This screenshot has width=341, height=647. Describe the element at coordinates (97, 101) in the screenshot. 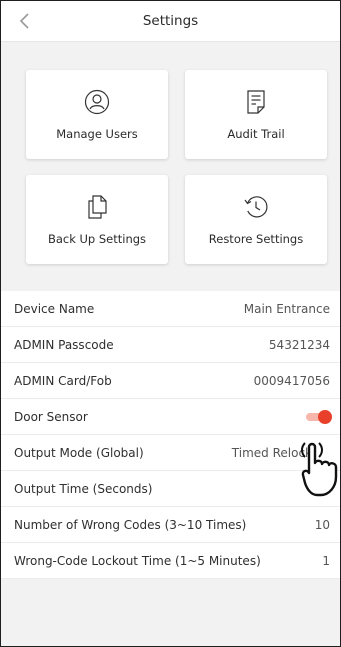

I see `user-icon` at that location.